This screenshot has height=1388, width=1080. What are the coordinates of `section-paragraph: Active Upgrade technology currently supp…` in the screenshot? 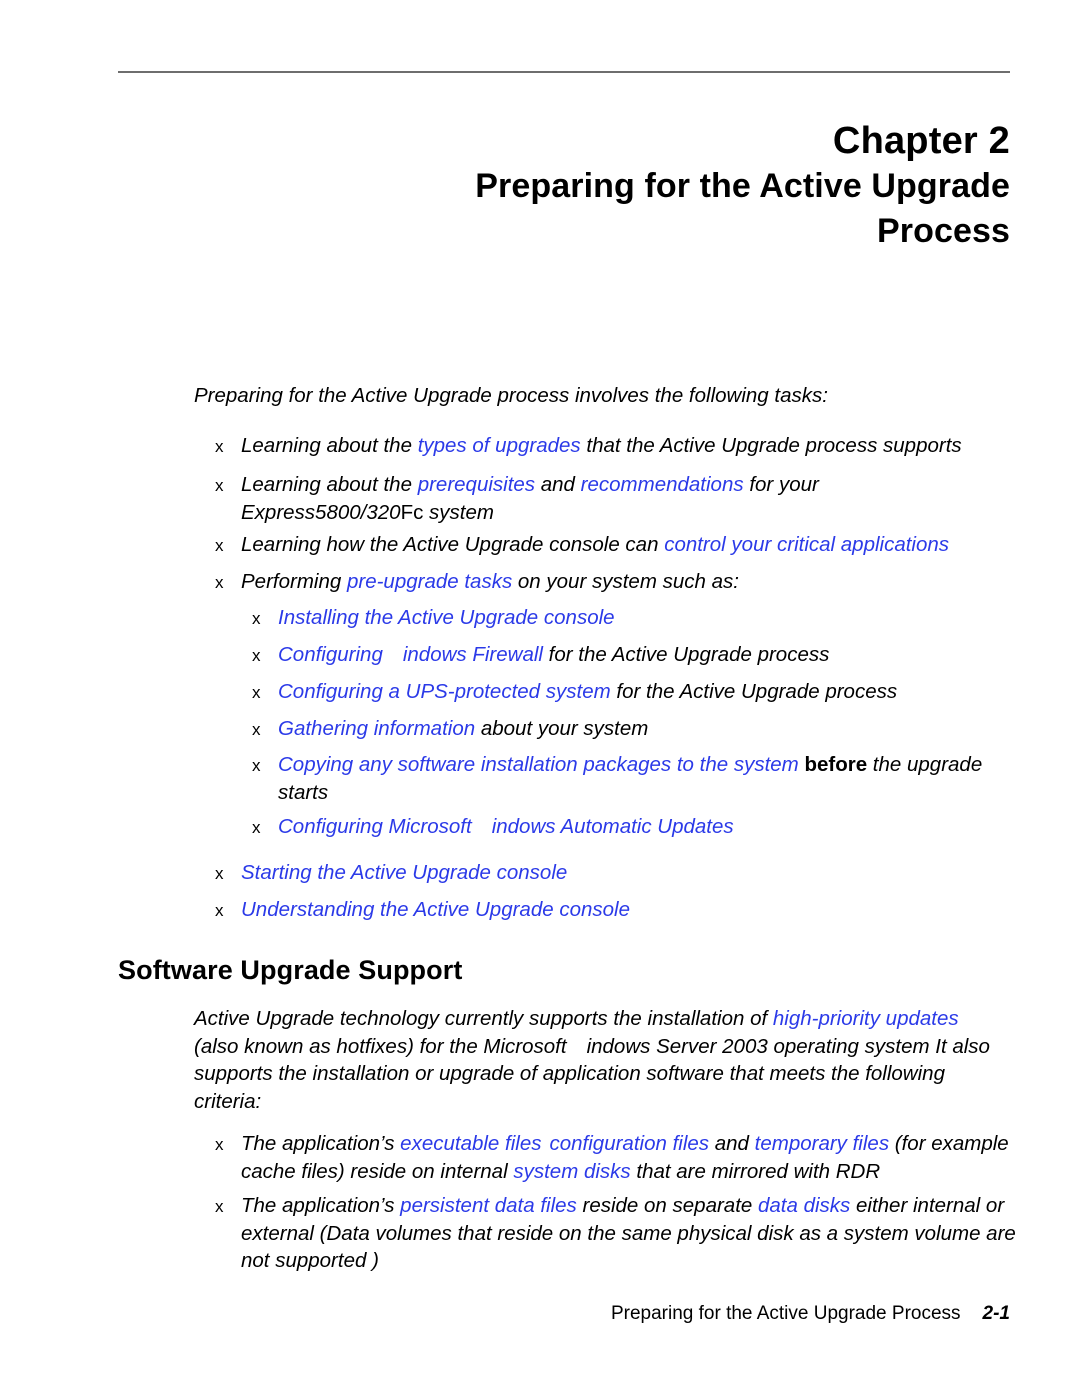 It's located at (600, 1060).